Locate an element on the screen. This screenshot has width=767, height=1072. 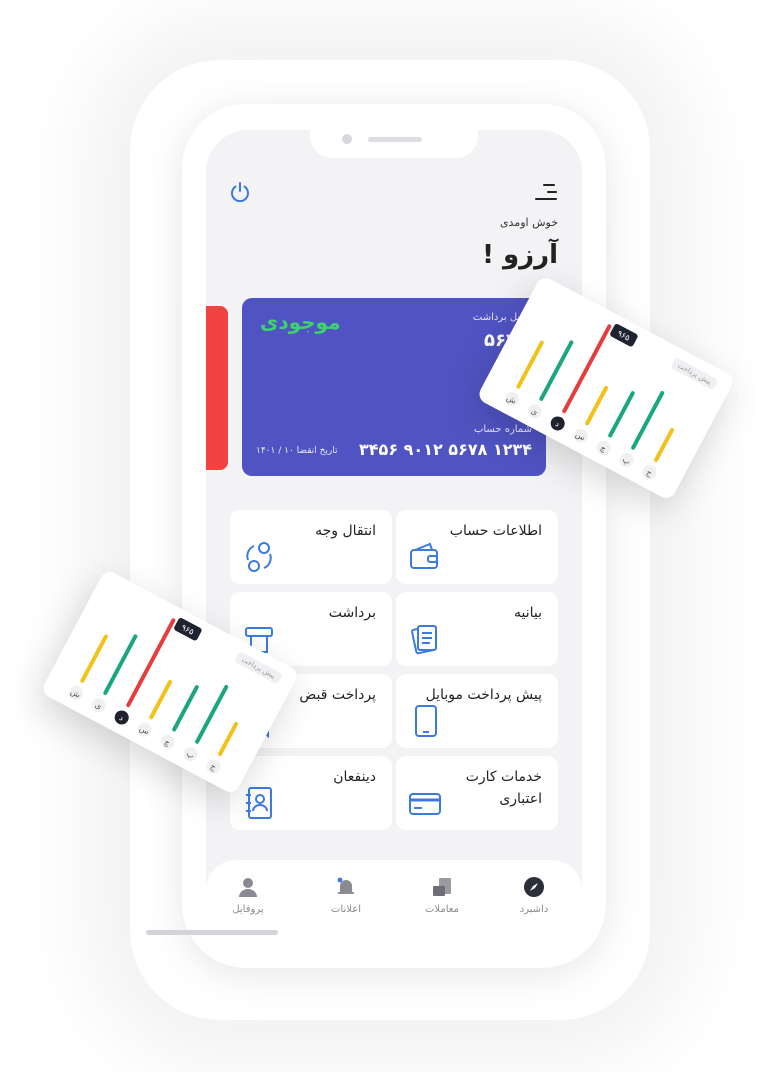
tile-label: انتقال وجه is located at coordinates (345, 531).